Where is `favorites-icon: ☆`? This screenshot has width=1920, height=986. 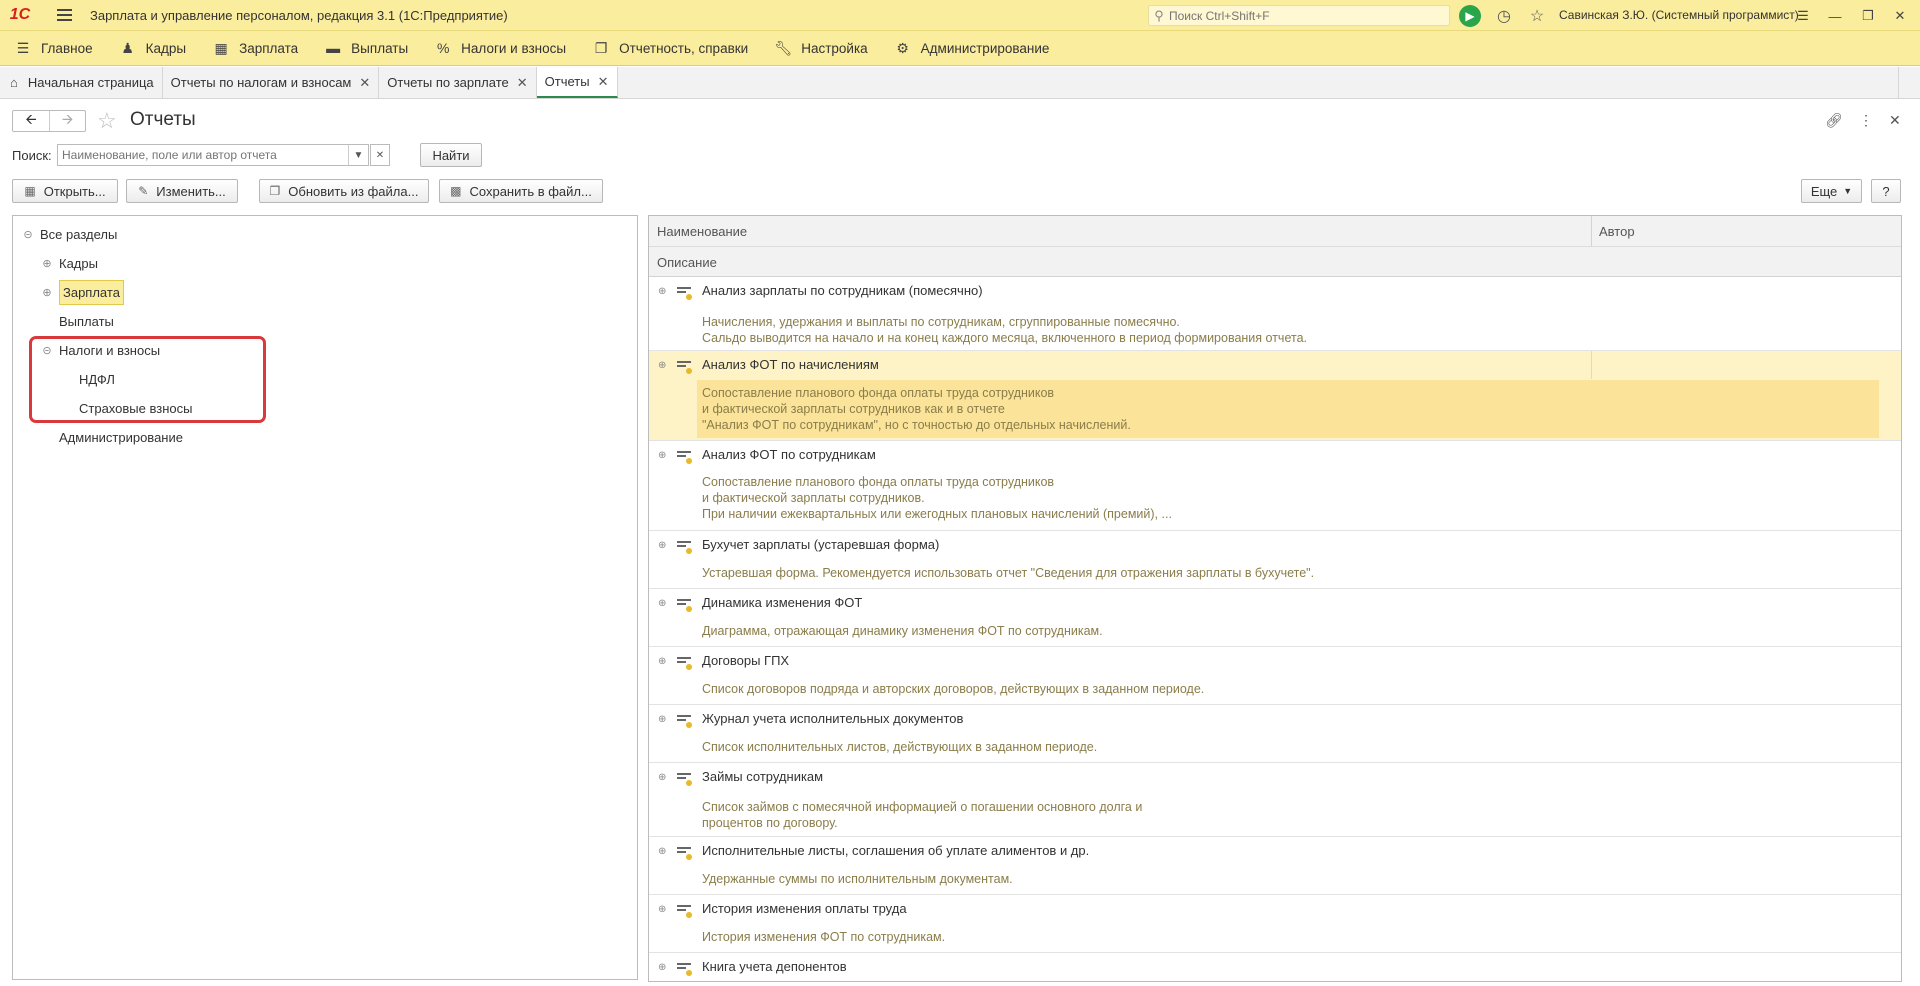 favorites-icon: ☆ is located at coordinates (1537, 16).